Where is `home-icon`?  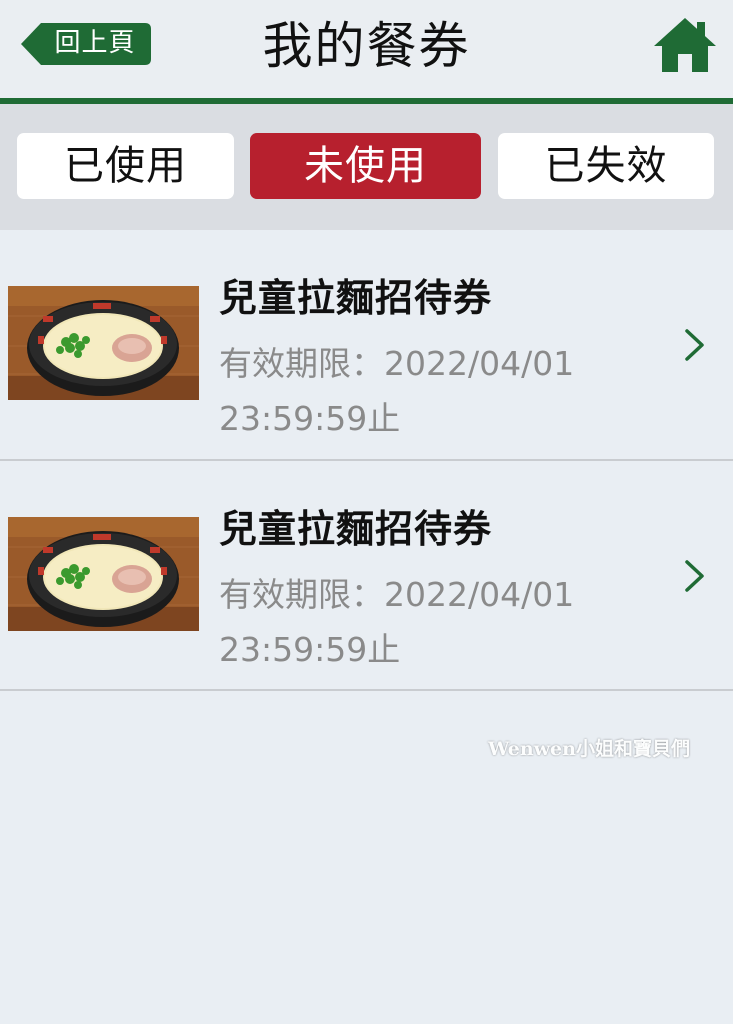 home-icon is located at coordinates (685, 45).